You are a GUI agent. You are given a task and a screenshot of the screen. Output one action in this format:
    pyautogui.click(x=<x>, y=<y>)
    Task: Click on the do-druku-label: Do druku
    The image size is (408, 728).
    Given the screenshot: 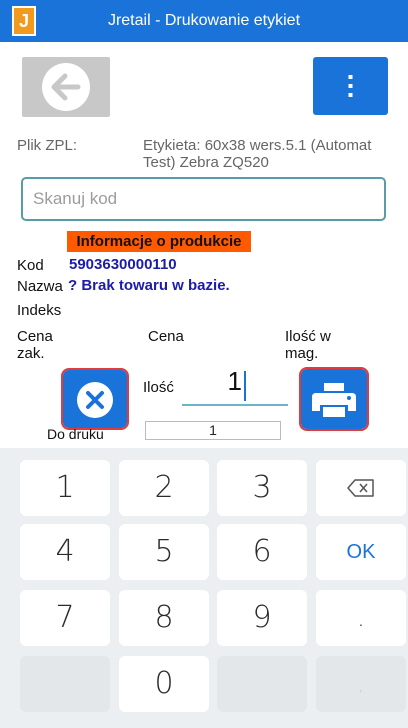 What is the action you would take?
    pyautogui.click(x=75, y=434)
    